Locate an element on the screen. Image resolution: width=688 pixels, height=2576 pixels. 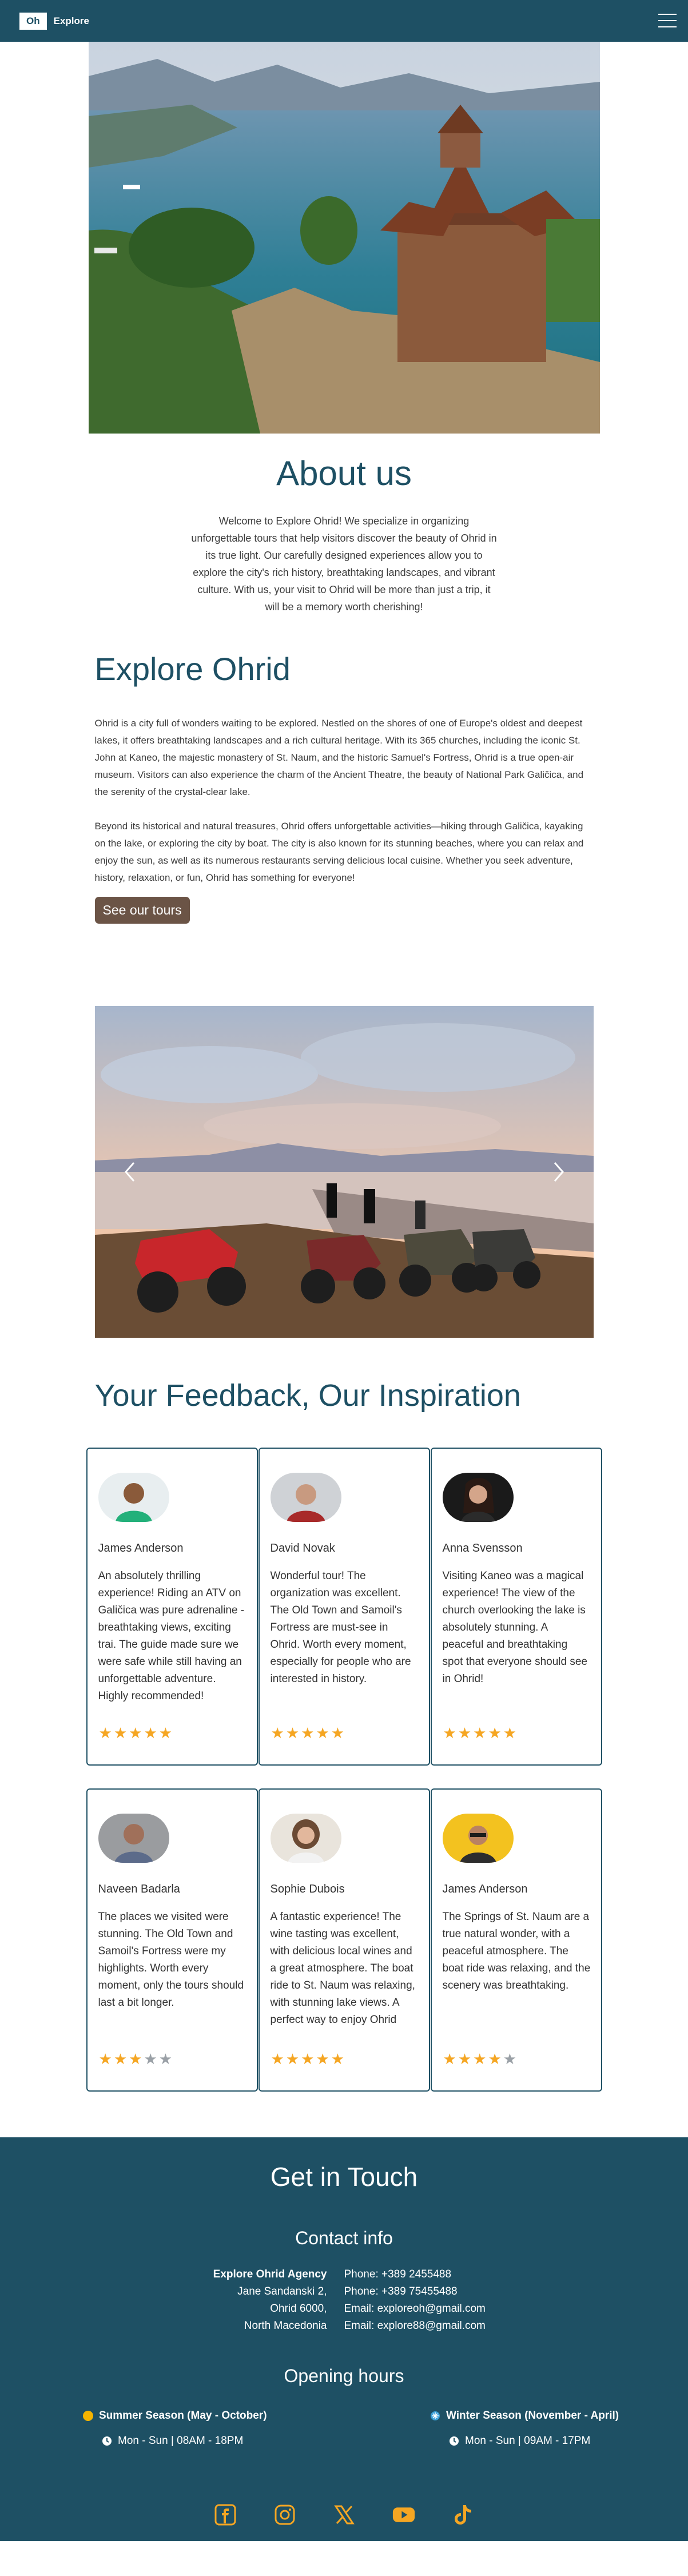
carousel-next-icon is located at coordinates (558, 1171).